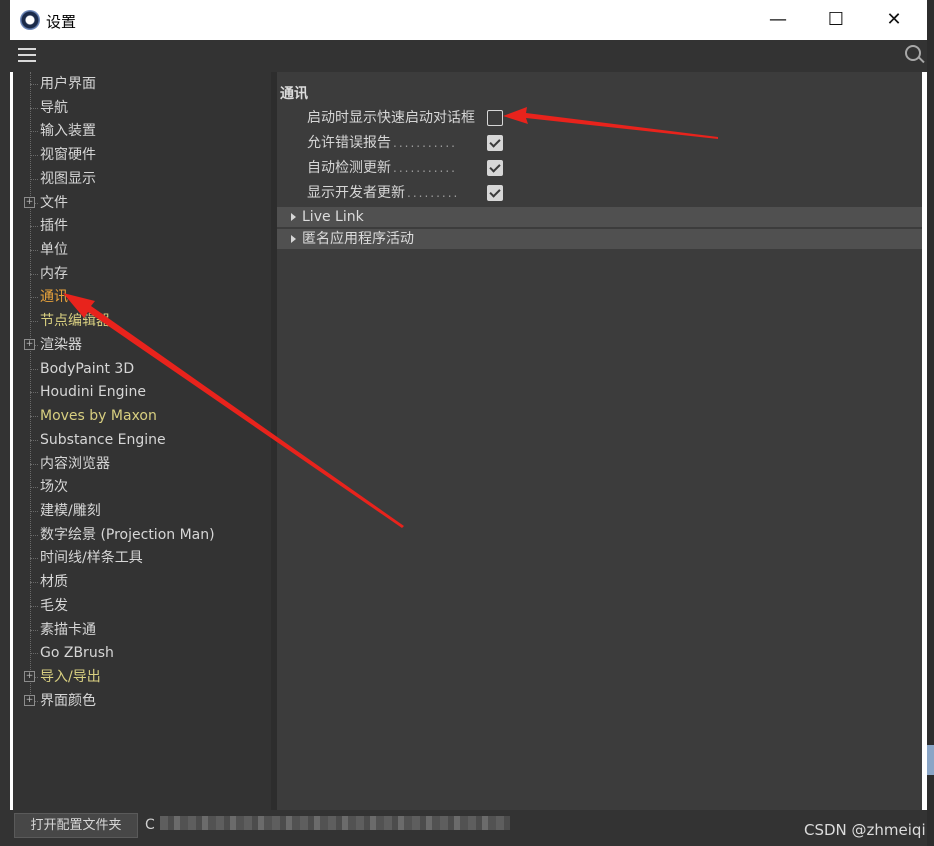  What do you see at coordinates (70, 511) in the screenshot?
I see `tree-item: 建模/雕刻` at bounding box center [70, 511].